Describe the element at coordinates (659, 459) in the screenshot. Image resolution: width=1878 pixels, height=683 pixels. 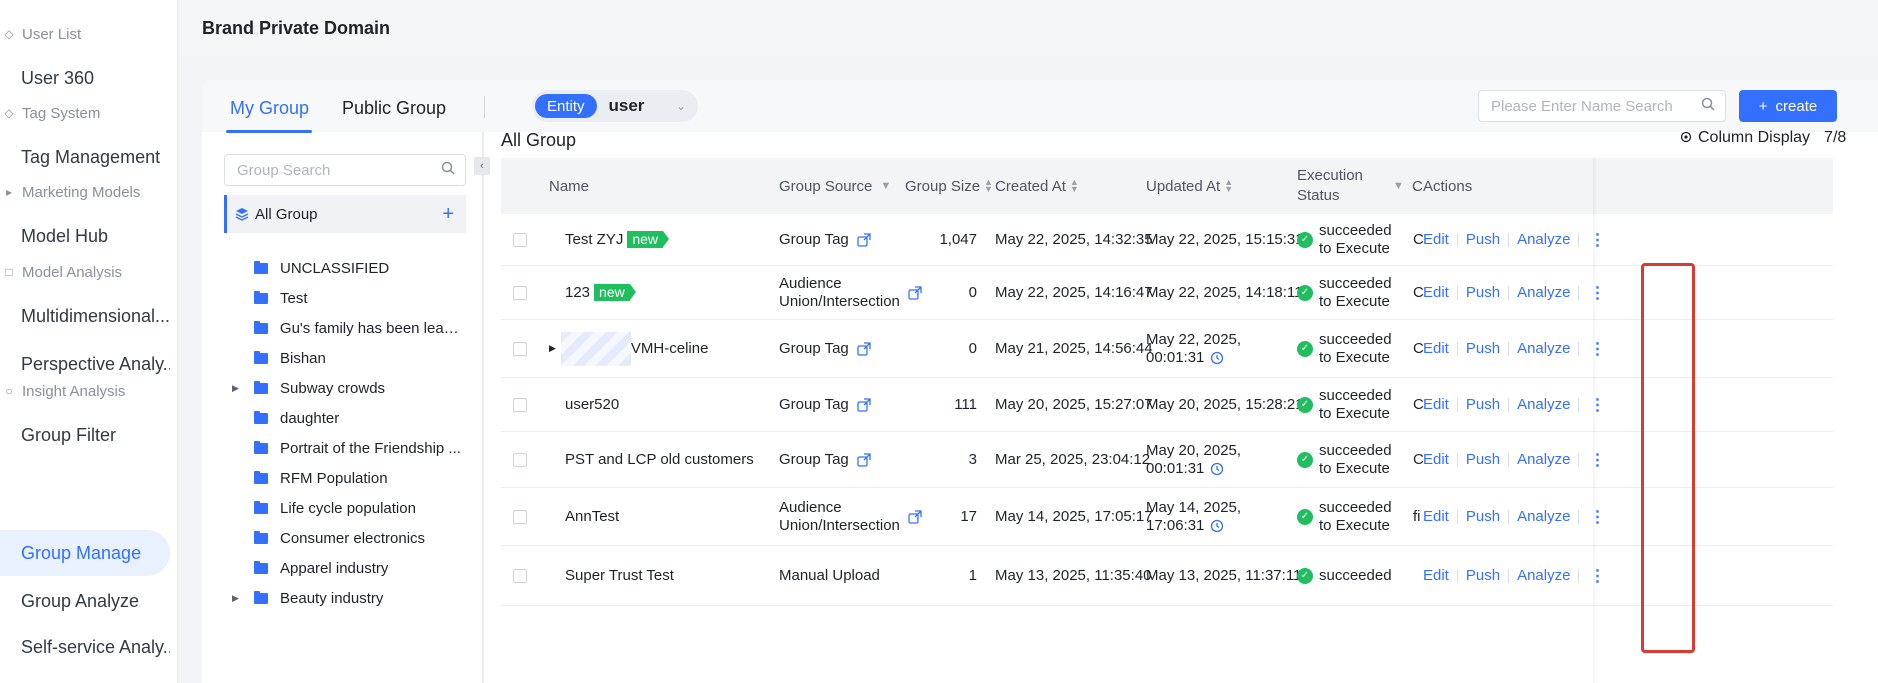
I see `group-name: PST and LCP old customers` at that location.